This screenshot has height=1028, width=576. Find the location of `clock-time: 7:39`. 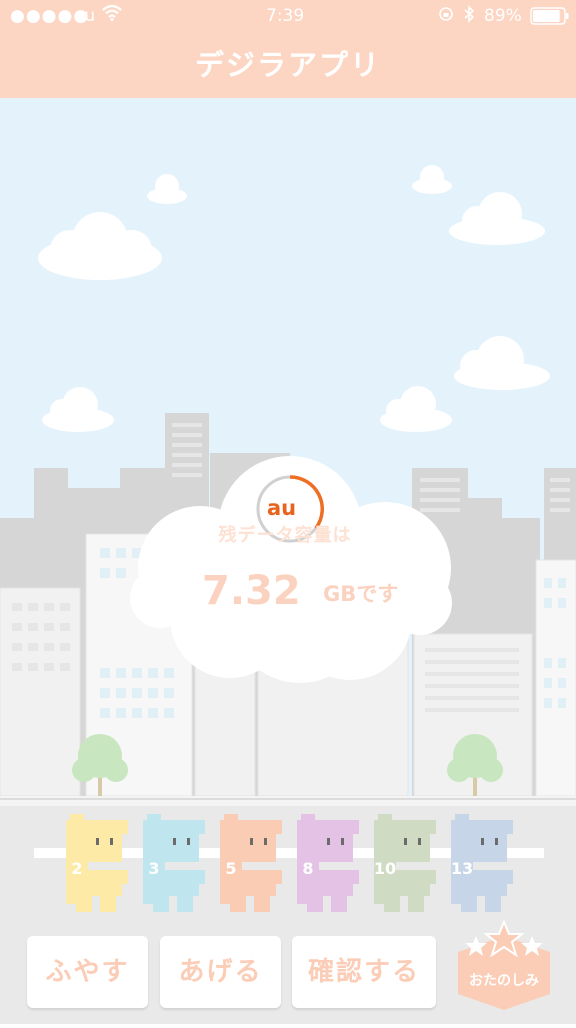

clock-time: 7:39 is located at coordinates (285, 16).